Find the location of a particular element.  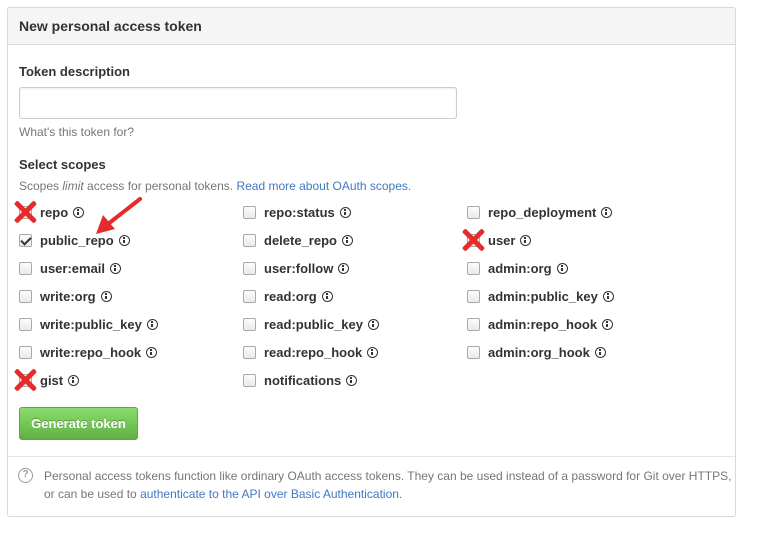

scope-write-org: write:org is located at coordinates (65, 296).